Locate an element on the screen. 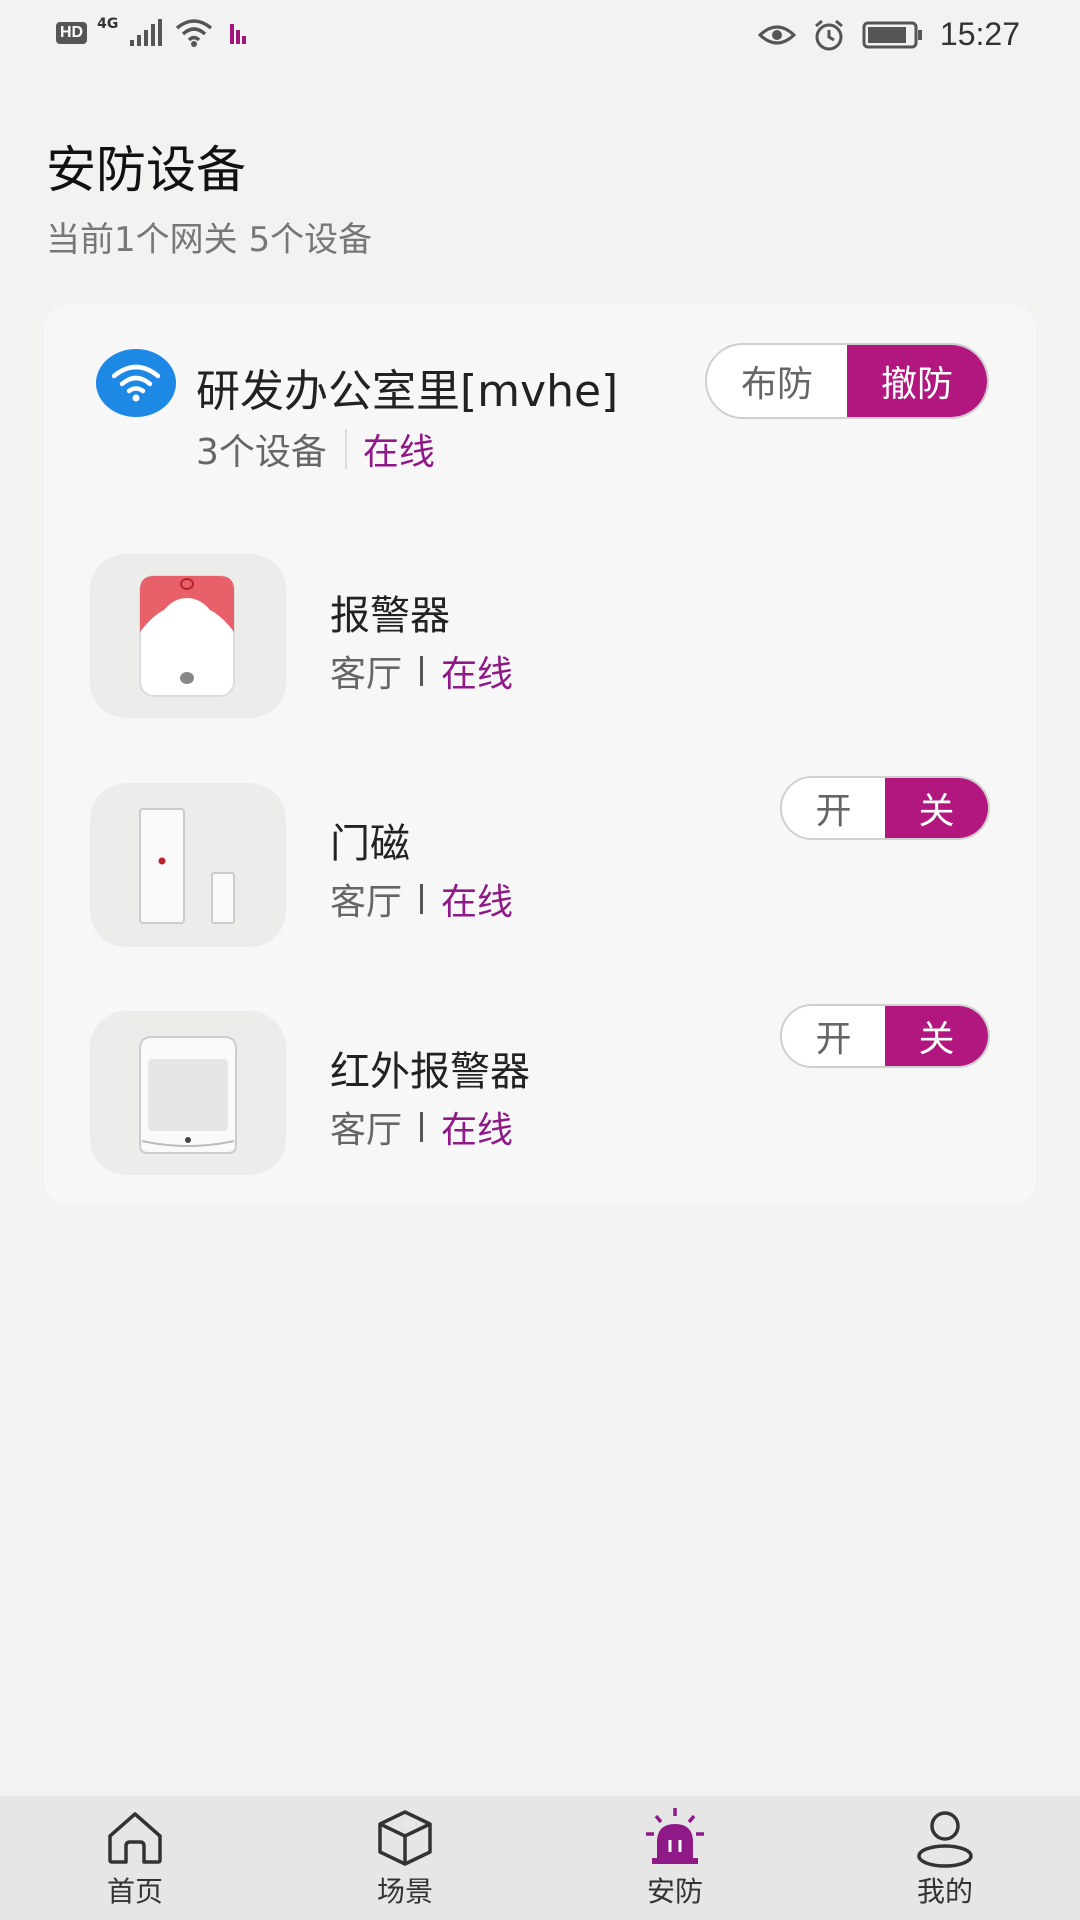 This screenshot has height=1920, width=1080. nav-security: 安防 is located at coordinates (675, 1858).